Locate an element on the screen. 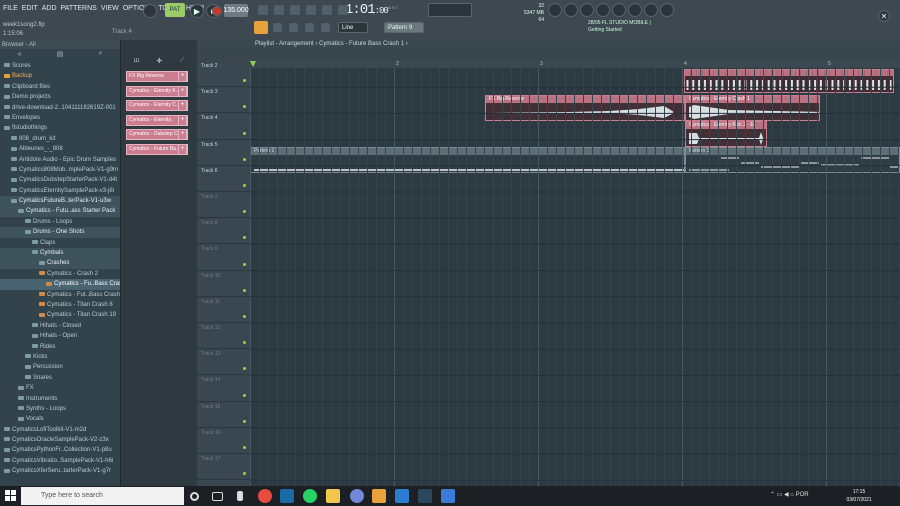 This screenshot has height=506, width=900. track-header: Track 16 is located at coordinates (223, 441).